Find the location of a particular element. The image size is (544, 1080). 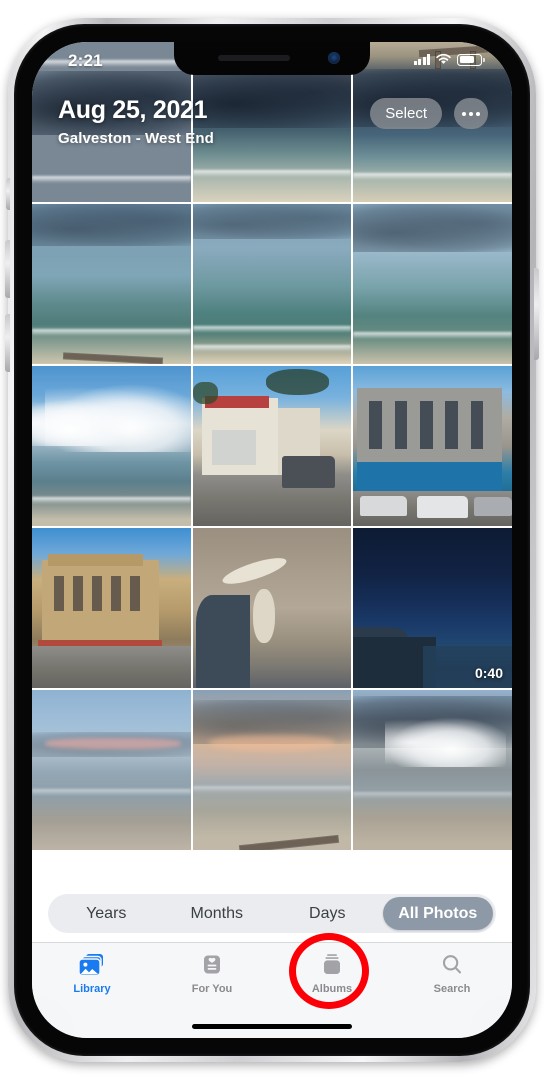

notch is located at coordinates (272, 58).